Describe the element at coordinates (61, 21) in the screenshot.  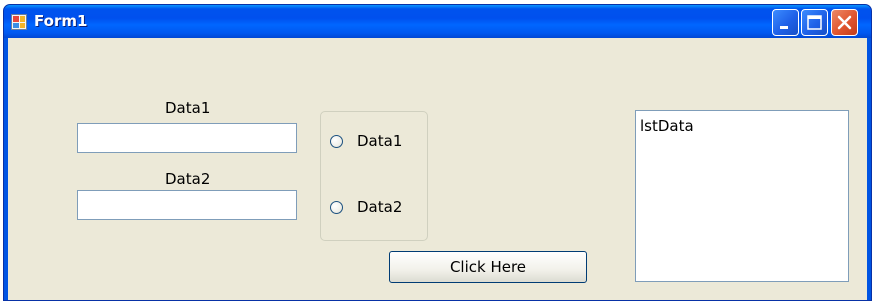
I see `window-title: Form1` at that location.